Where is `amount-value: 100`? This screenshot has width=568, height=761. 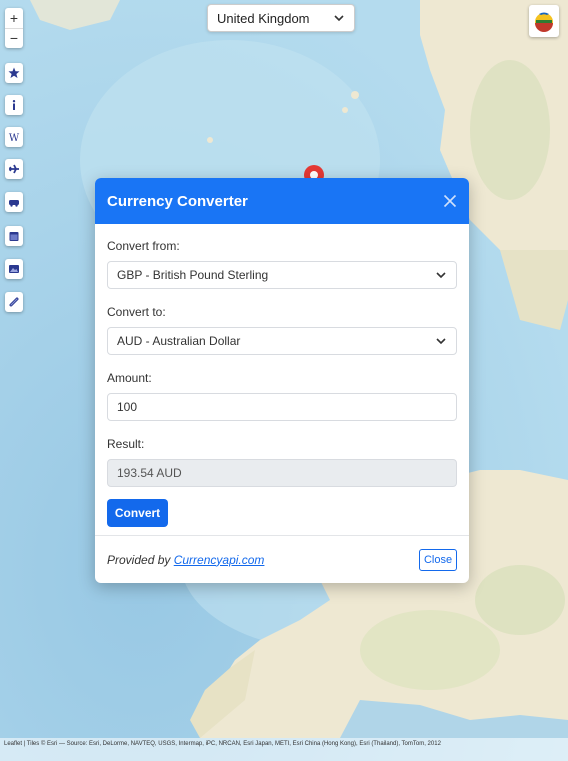 amount-value: 100 is located at coordinates (127, 407).